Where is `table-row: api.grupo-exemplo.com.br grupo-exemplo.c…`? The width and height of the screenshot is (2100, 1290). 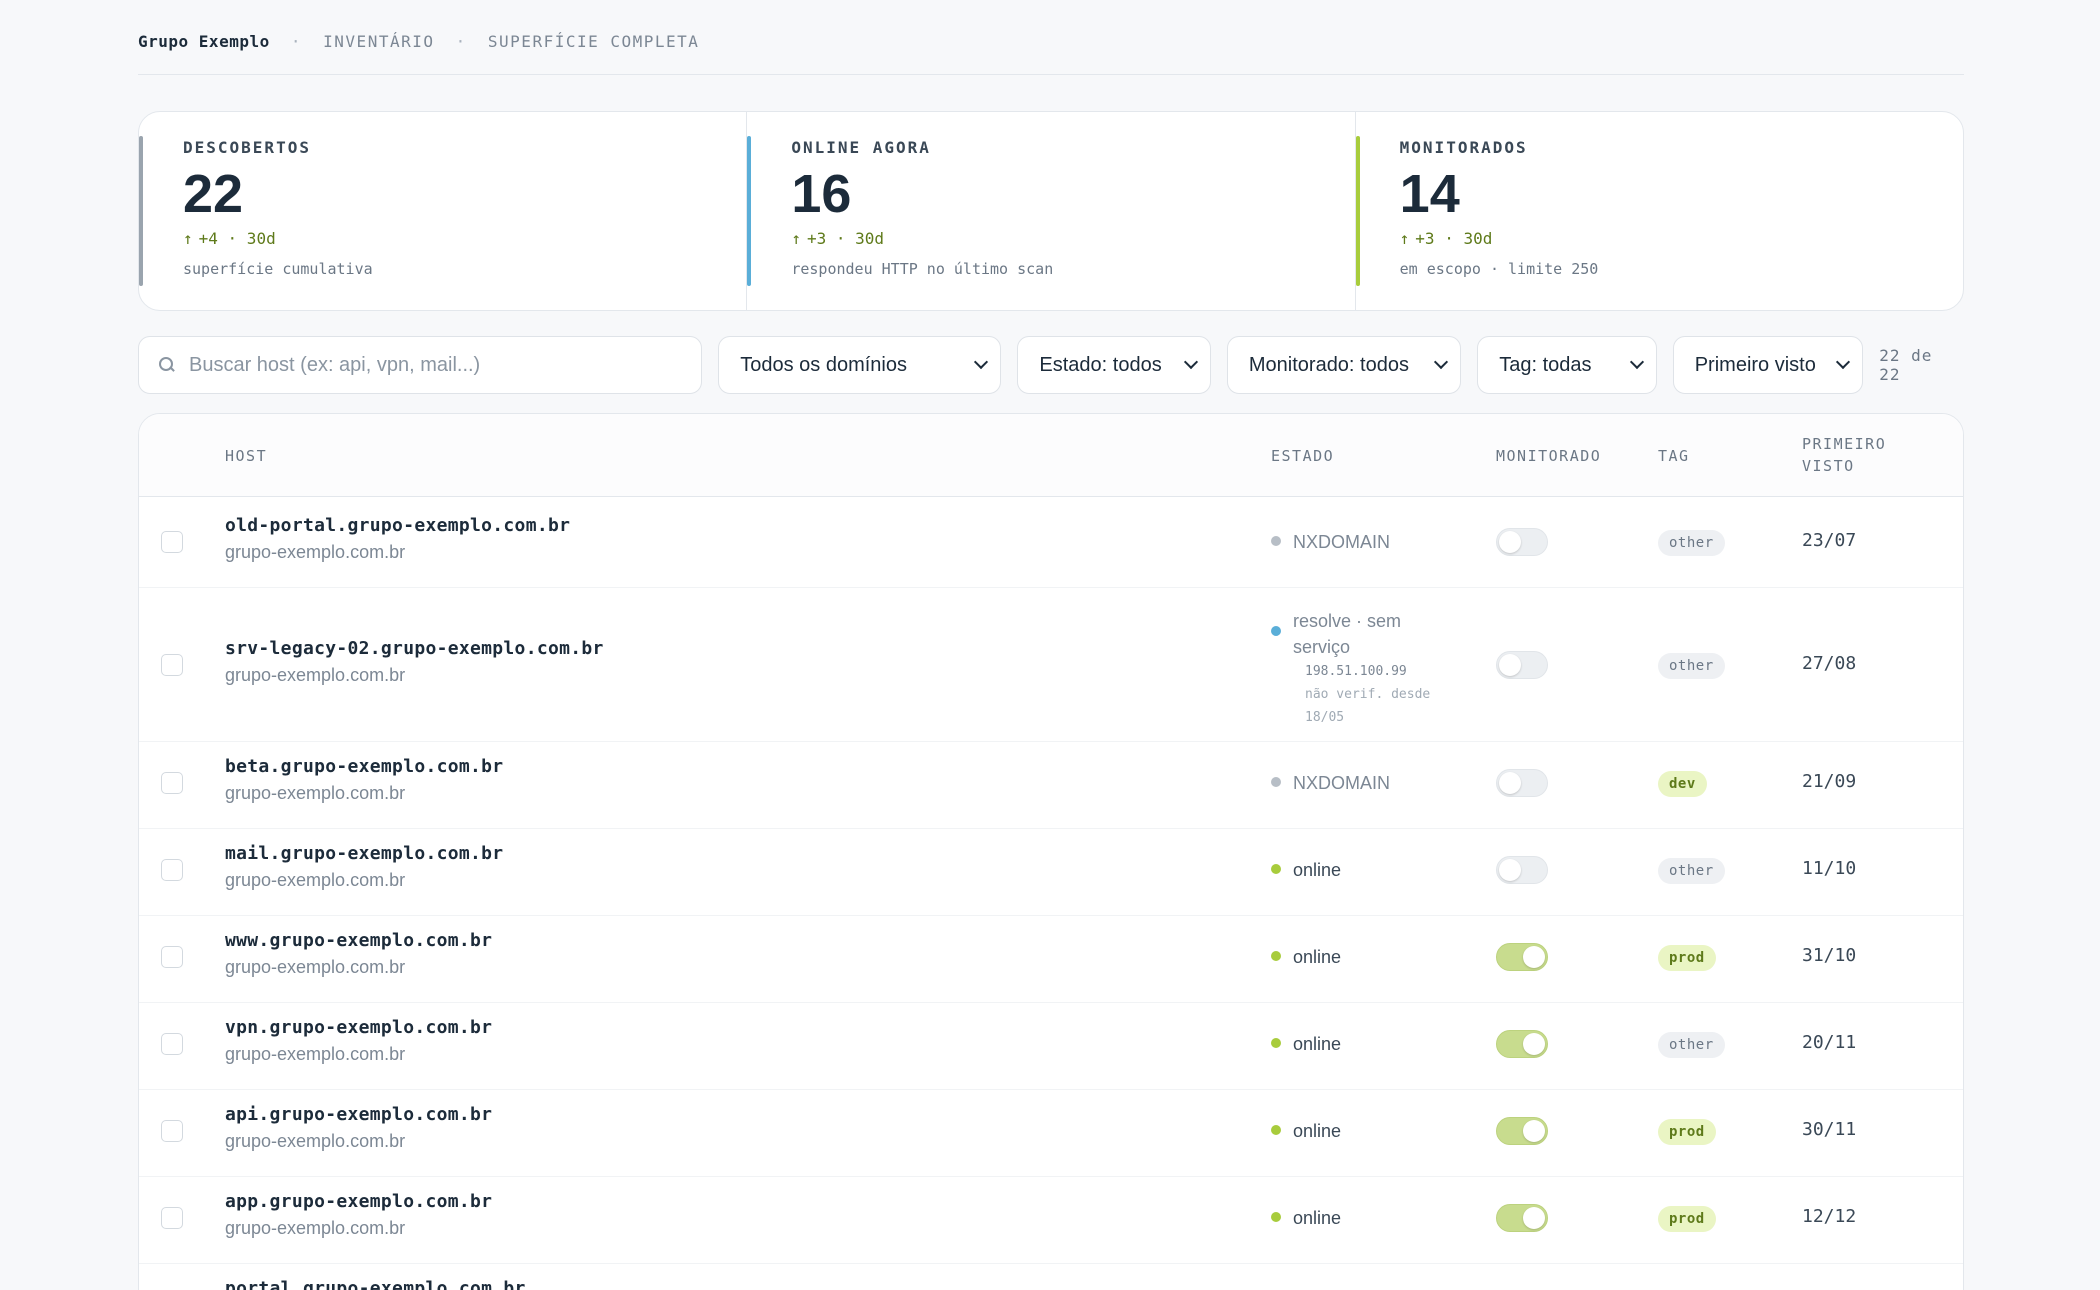
table-row: api.grupo-exemplo.com.br grupo-exemplo.c… is located at coordinates (1051, 1133).